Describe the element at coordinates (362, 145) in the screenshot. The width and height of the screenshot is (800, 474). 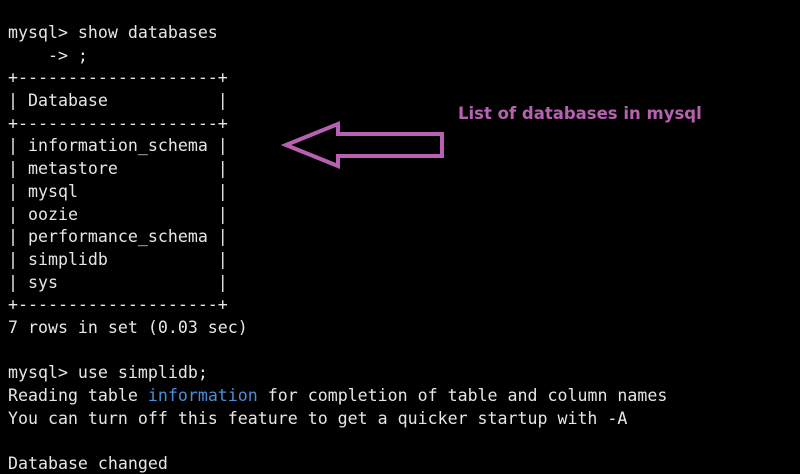
I see `left-arrow-icon` at that location.